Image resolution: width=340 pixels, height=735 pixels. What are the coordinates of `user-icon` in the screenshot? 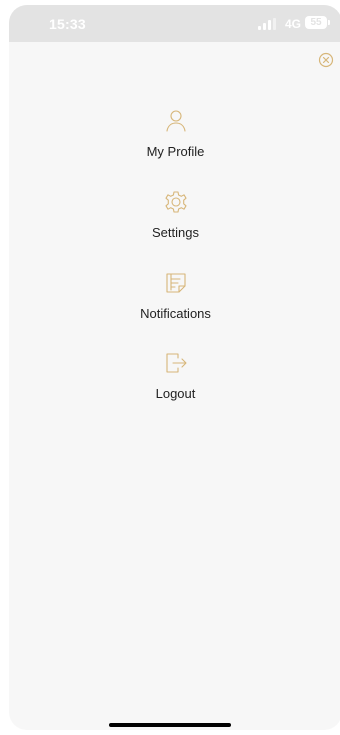 It's located at (175, 121).